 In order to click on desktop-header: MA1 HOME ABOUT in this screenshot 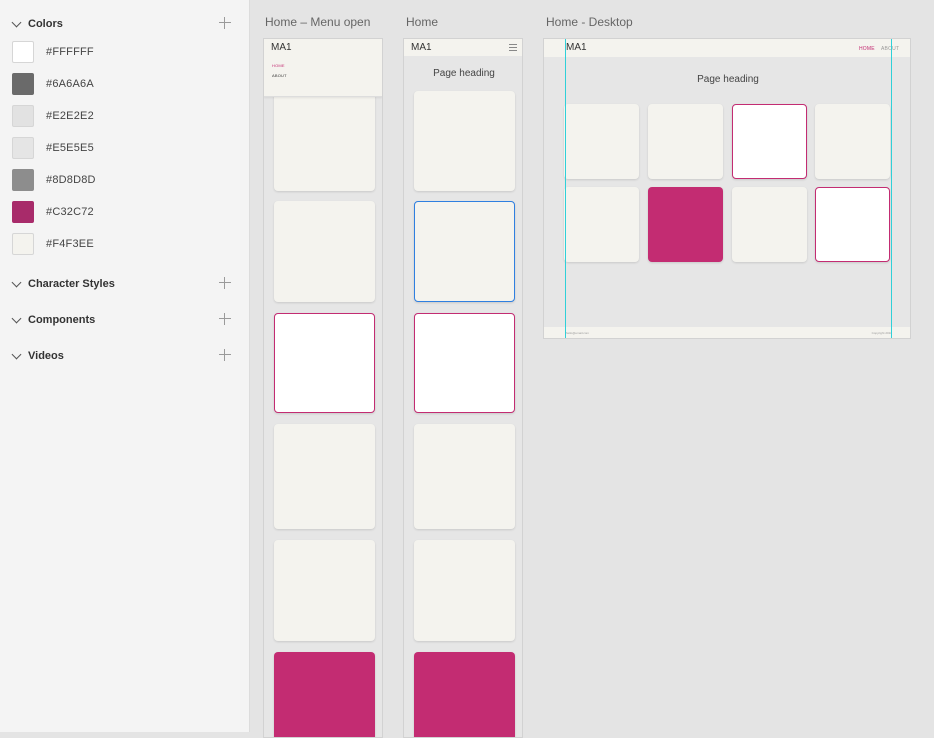, I will do `click(727, 48)`.